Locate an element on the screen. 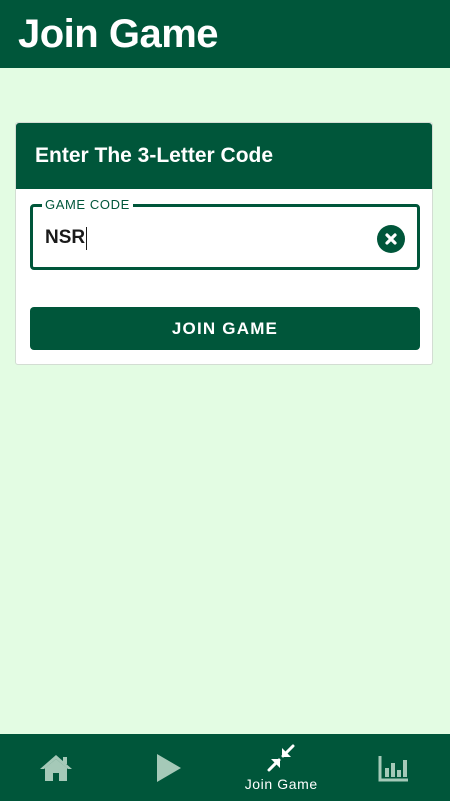 This screenshot has height=801, width=450. close-circle-icon is located at coordinates (391, 239).